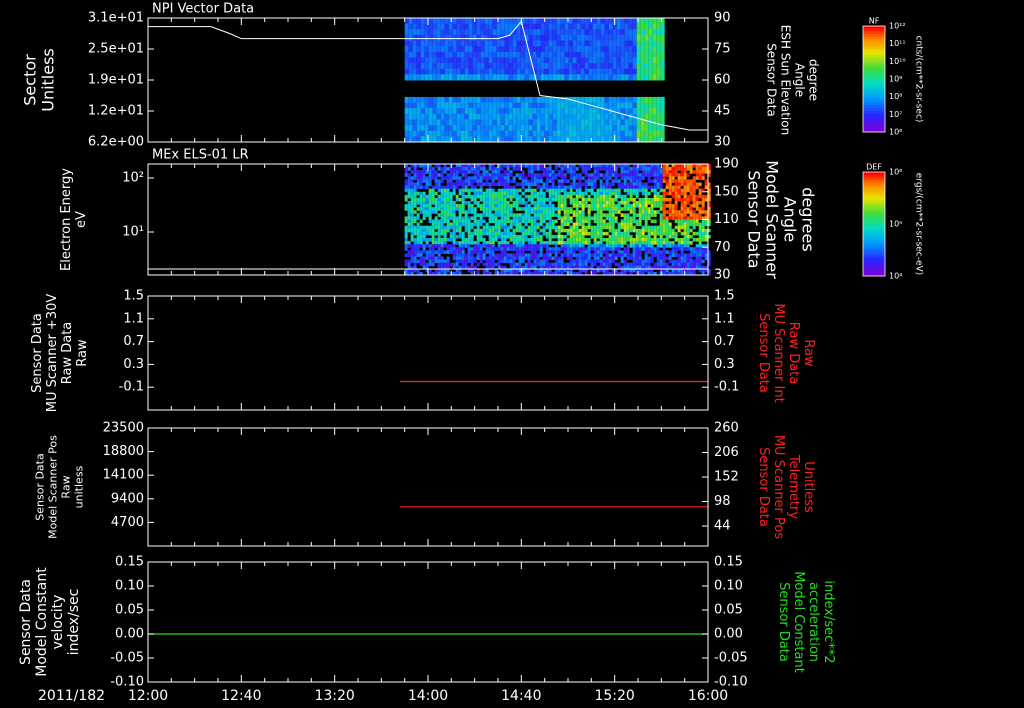 The height and width of the screenshot is (708, 1024). Describe the element at coordinates (53, 487) in the screenshot. I see `panel-4-ylabel: Model Scanner Pos` at that location.